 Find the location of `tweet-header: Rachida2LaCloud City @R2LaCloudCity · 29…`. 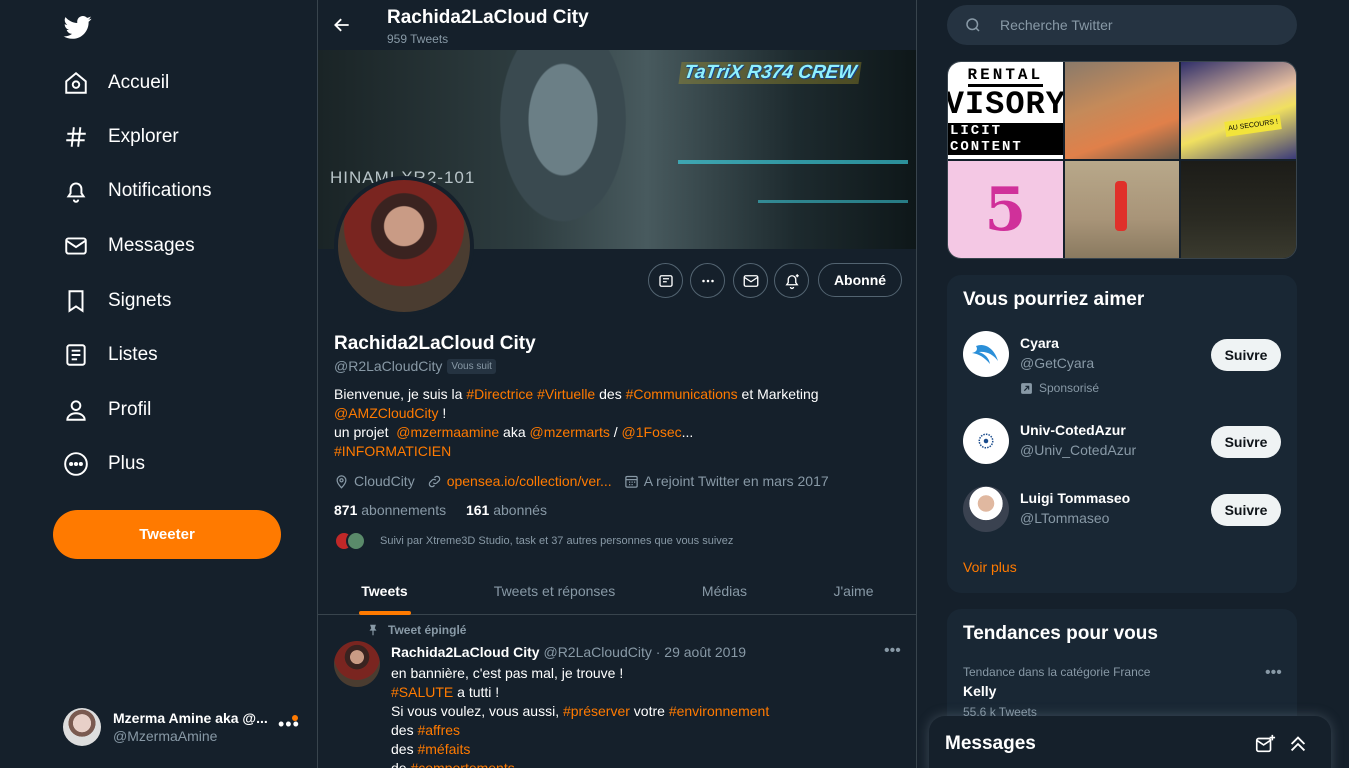

tweet-header: Rachida2LaCloud City @R2LaCloudCity · 29… is located at coordinates (568, 652).